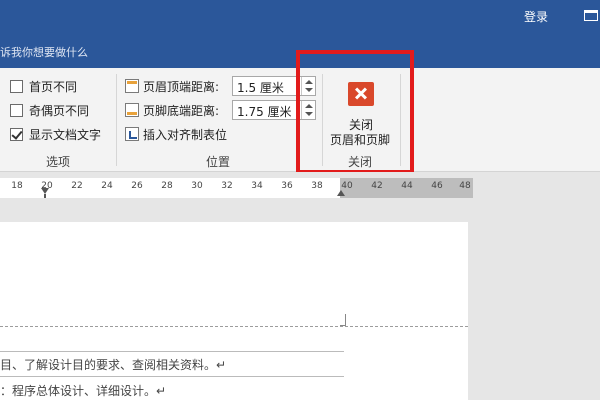 The height and width of the screenshot is (400, 600). What do you see at coordinates (132, 86) in the screenshot?
I see `header-top-icon` at bounding box center [132, 86].